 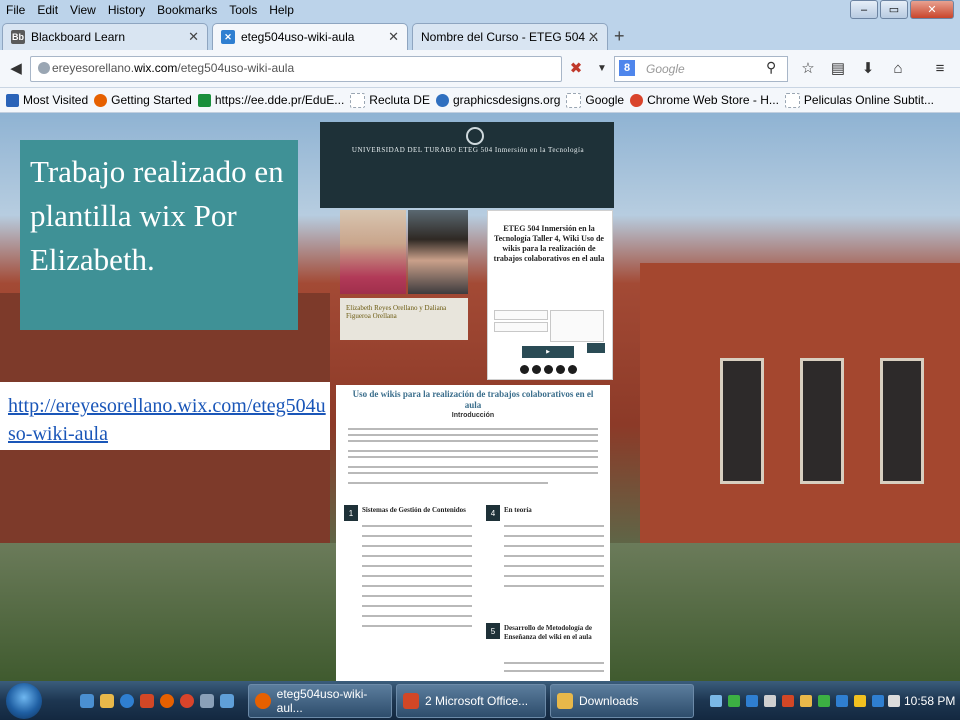 What do you see at coordinates (536, 369) in the screenshot?
I see `twitter-icon` at bounding box center [536, 369].